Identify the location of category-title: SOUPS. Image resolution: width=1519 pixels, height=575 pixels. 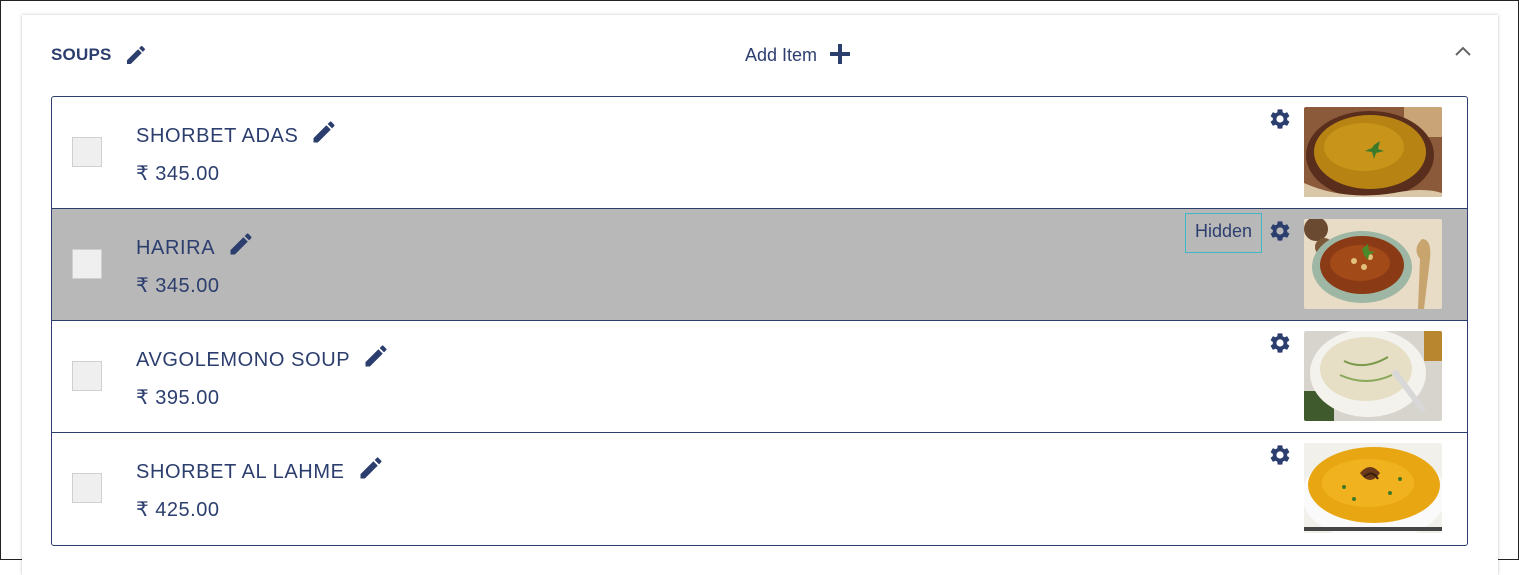
(81, 54).